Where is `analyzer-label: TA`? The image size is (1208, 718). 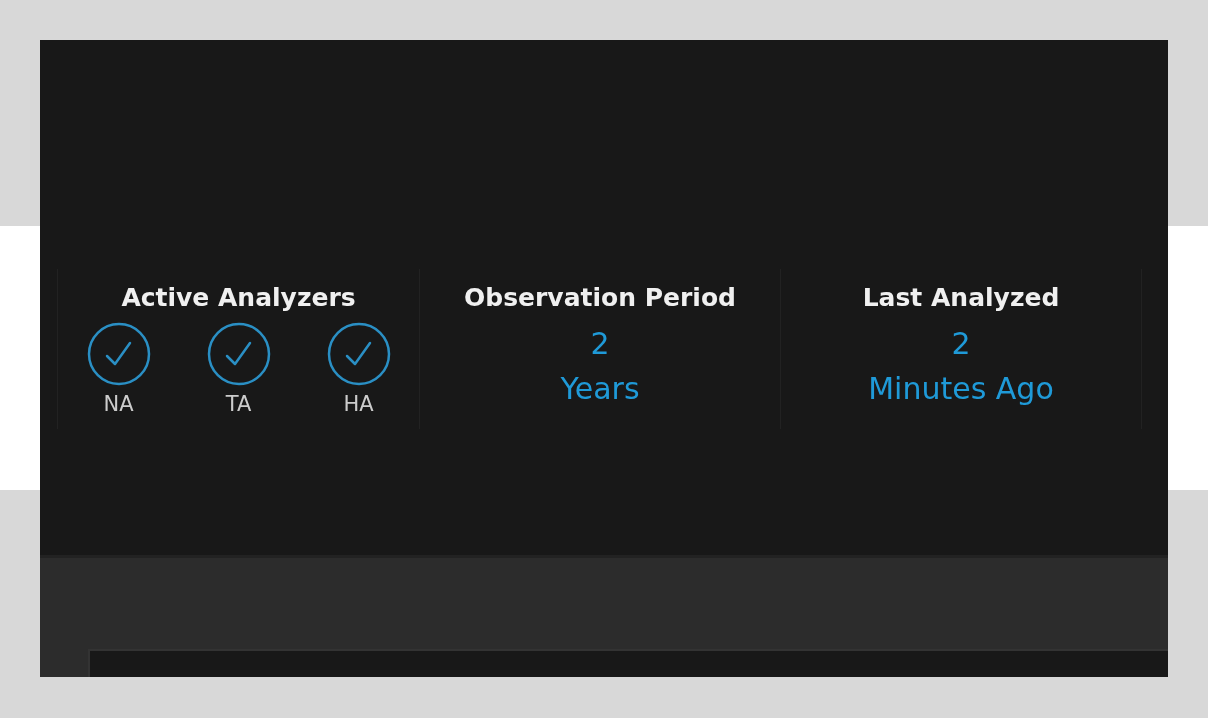 analyzer-label: TA is located at coordinates (238, 404).